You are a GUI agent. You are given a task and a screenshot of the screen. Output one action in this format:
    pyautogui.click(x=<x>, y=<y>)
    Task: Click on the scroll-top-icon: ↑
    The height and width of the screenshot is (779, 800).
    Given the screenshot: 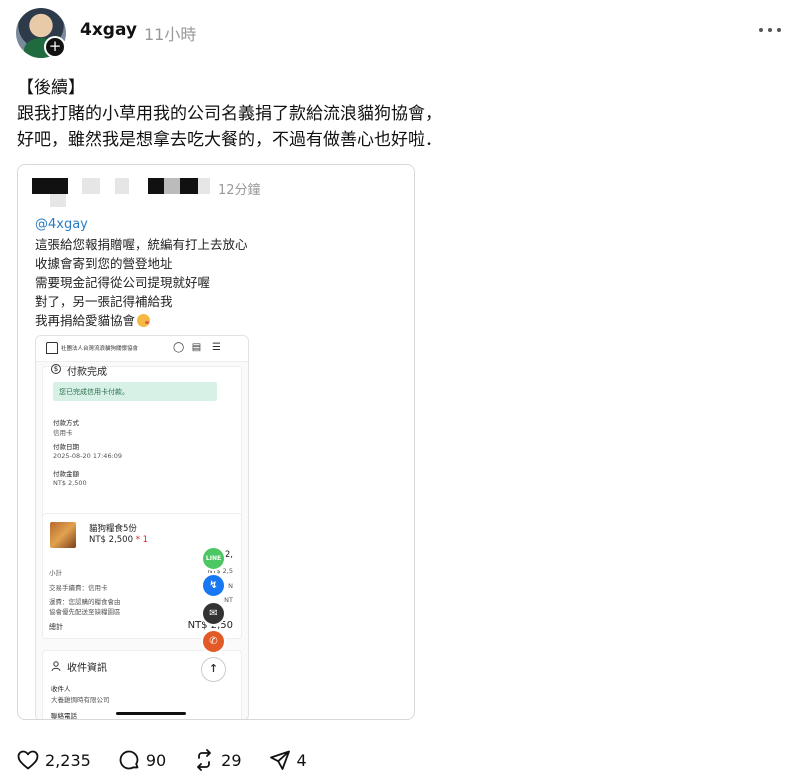 What is the action you would take?
    pyautogui.click(x=213, y=669)
    